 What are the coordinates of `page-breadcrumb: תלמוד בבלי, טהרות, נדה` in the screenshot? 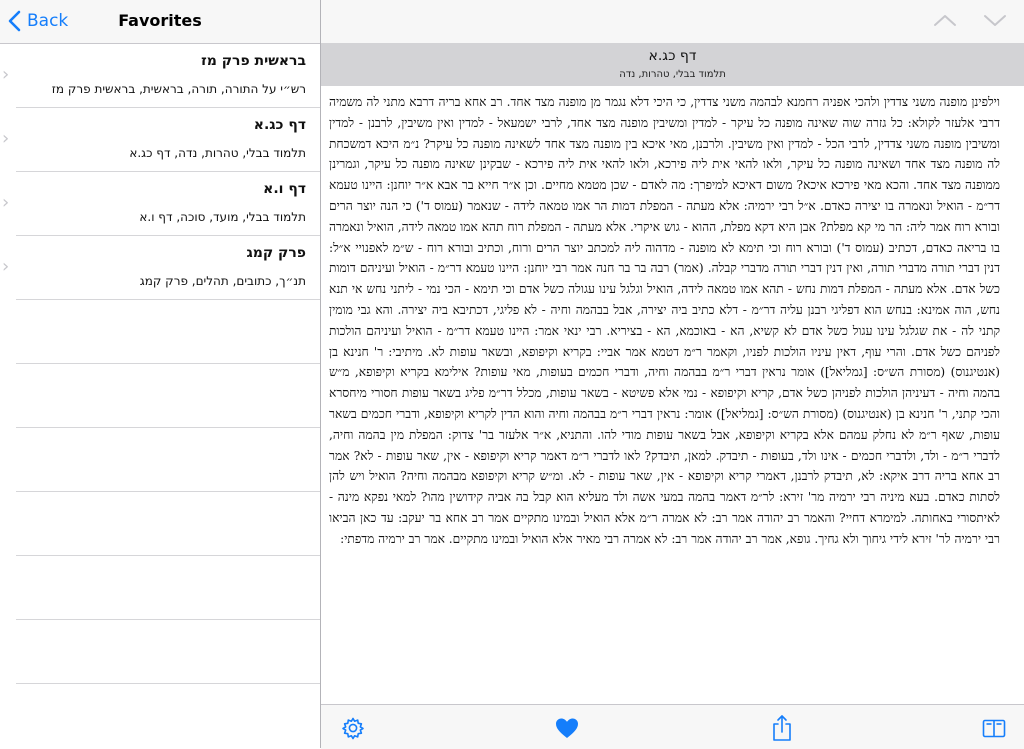 It's located at (672, 74).